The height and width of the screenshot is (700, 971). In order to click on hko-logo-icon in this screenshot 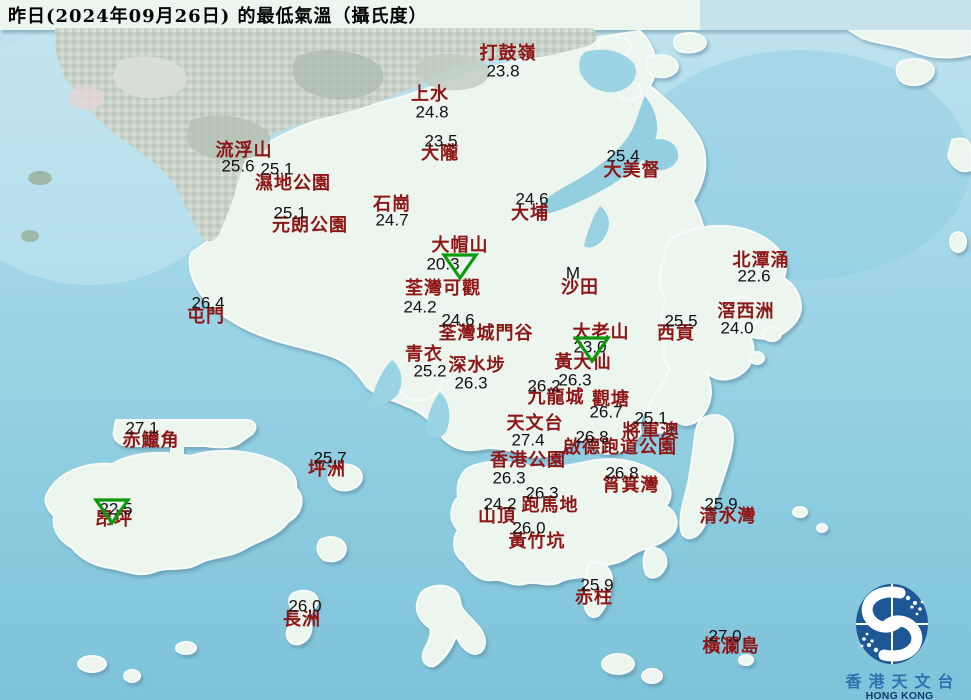, I will do `click(892, 624)`.